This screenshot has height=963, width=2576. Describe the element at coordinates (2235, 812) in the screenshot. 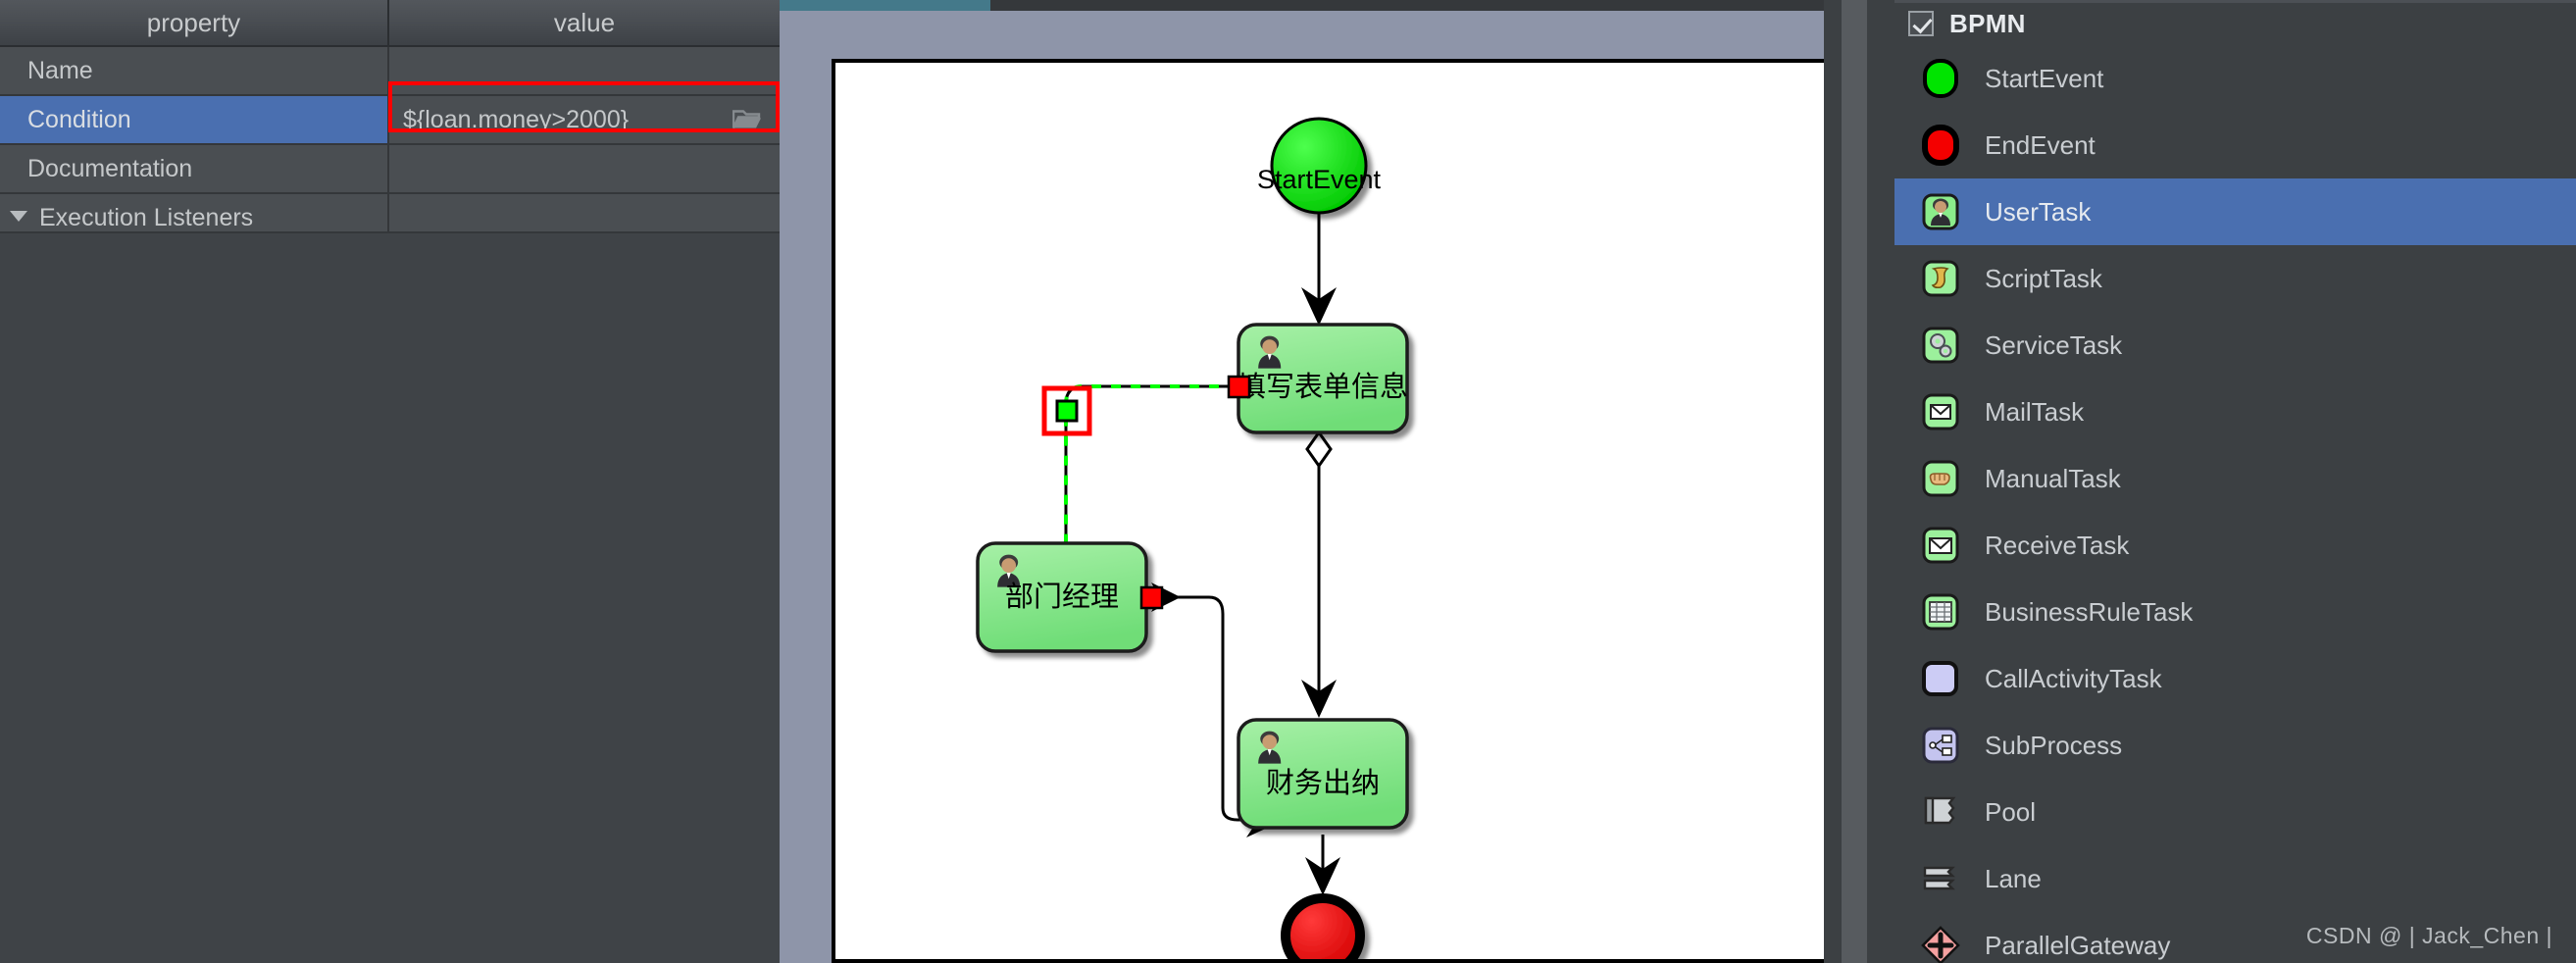

I see `palette-item-pool: Pool` at that location.